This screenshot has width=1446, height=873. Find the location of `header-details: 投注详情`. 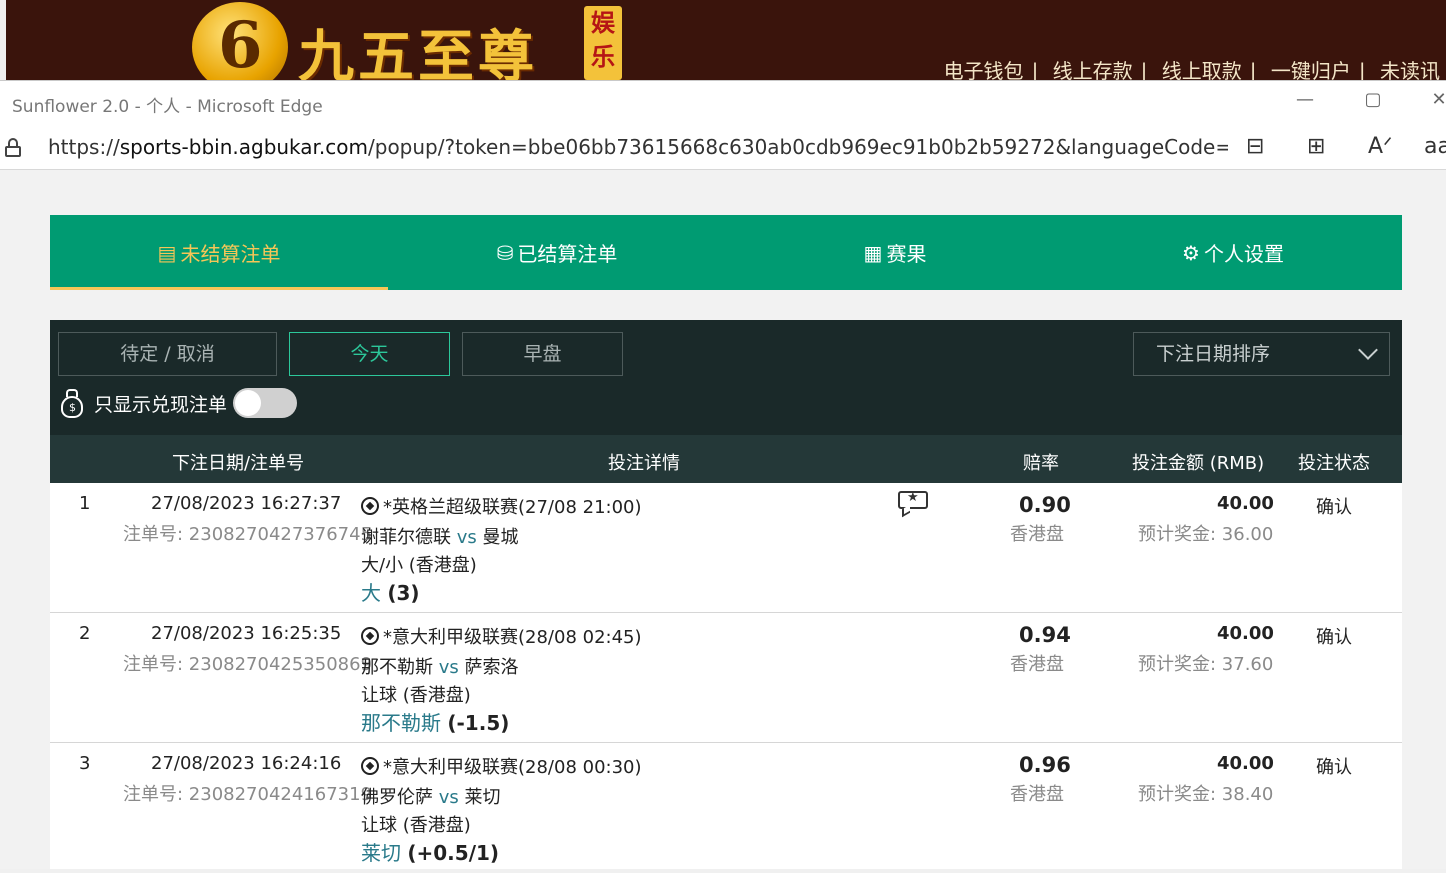

header-details: 投注详情 is located at coordinates (644, 463).